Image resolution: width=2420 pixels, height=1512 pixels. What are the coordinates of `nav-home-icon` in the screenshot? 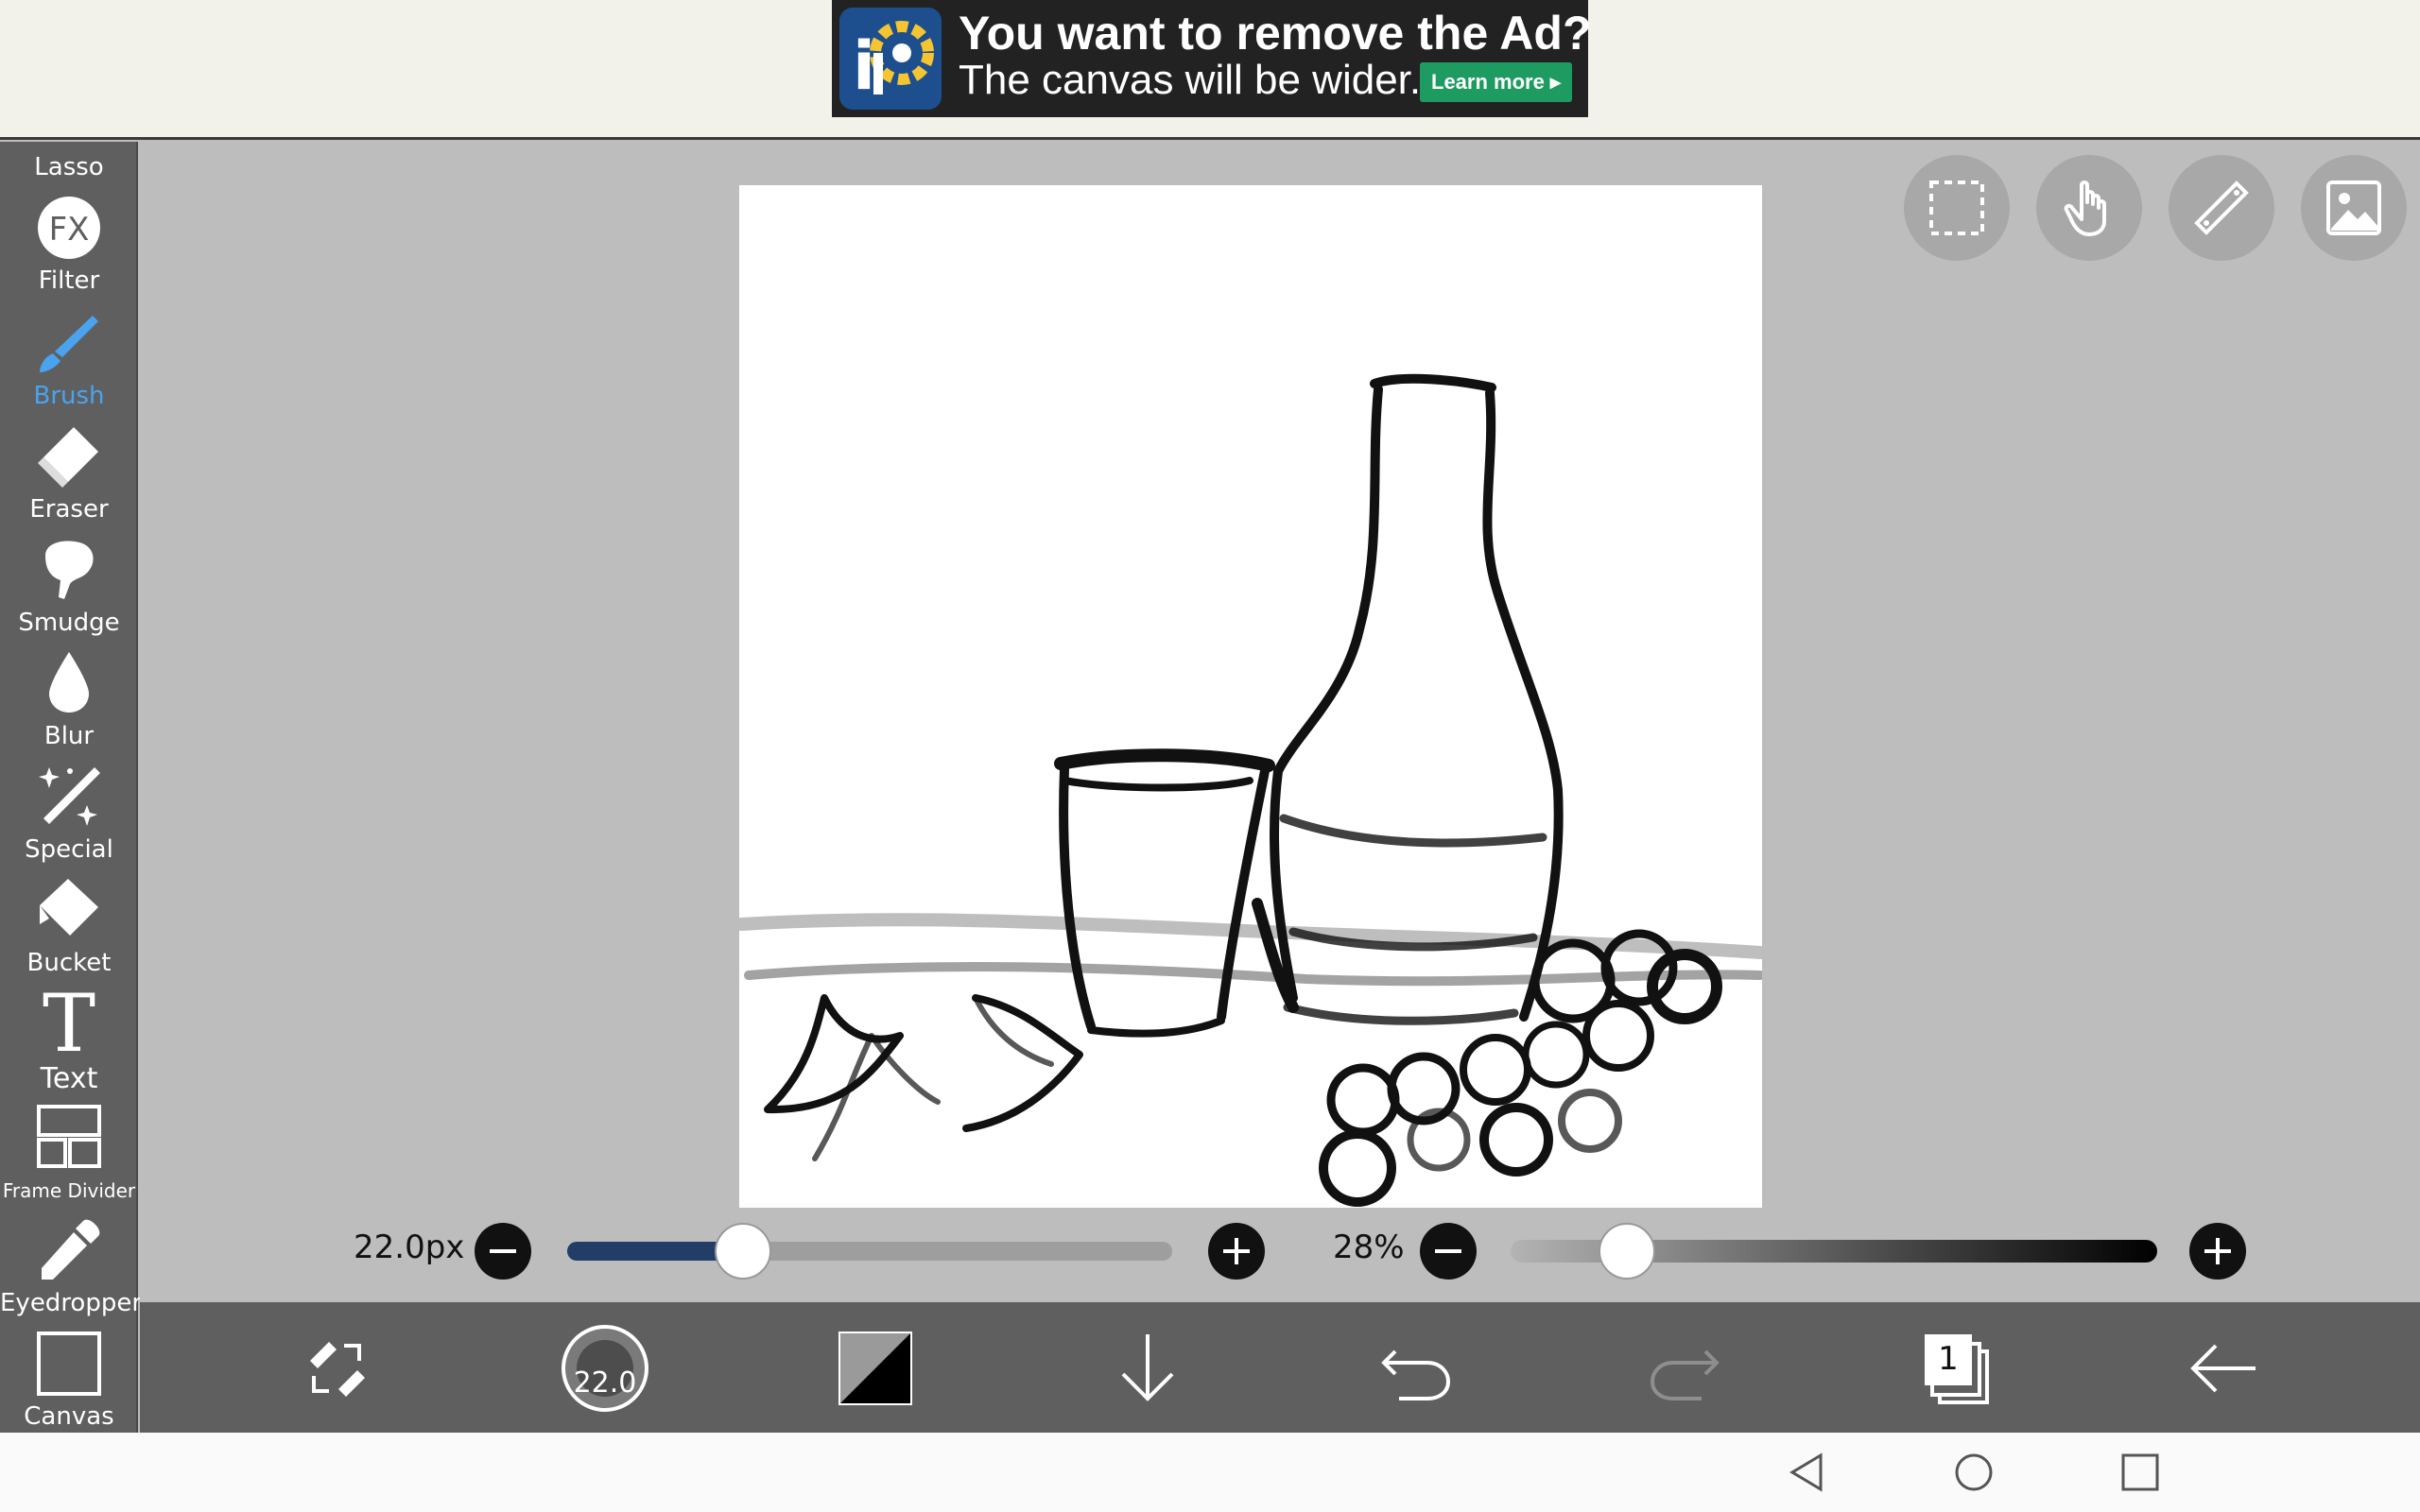 It's located at (1974, 1472).